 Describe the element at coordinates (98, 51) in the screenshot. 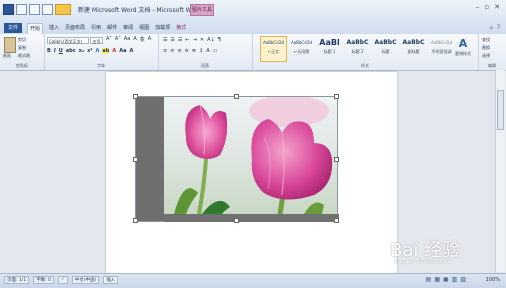

I see `text-effects-button: A` at that location.